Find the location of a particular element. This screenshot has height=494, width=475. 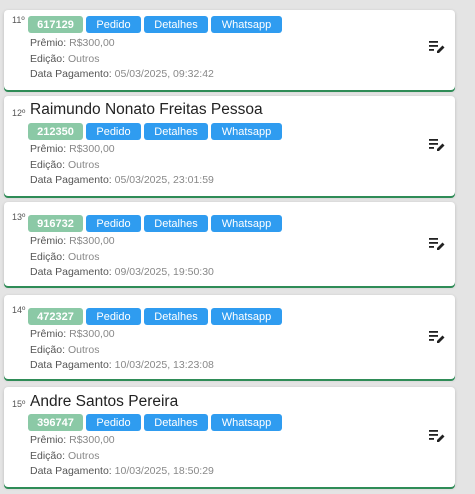

order-code-badge: 617129 is located at coordinates (55, 24).